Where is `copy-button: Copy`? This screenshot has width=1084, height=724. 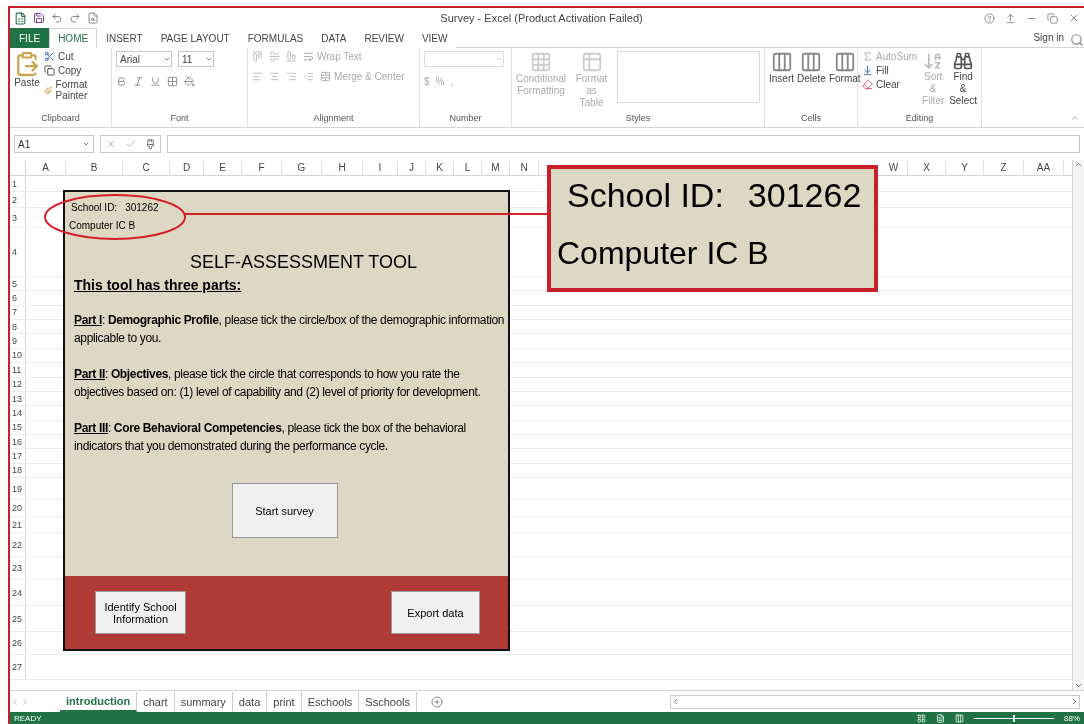
copy-button: Copy is located at coordinates (75, 70).